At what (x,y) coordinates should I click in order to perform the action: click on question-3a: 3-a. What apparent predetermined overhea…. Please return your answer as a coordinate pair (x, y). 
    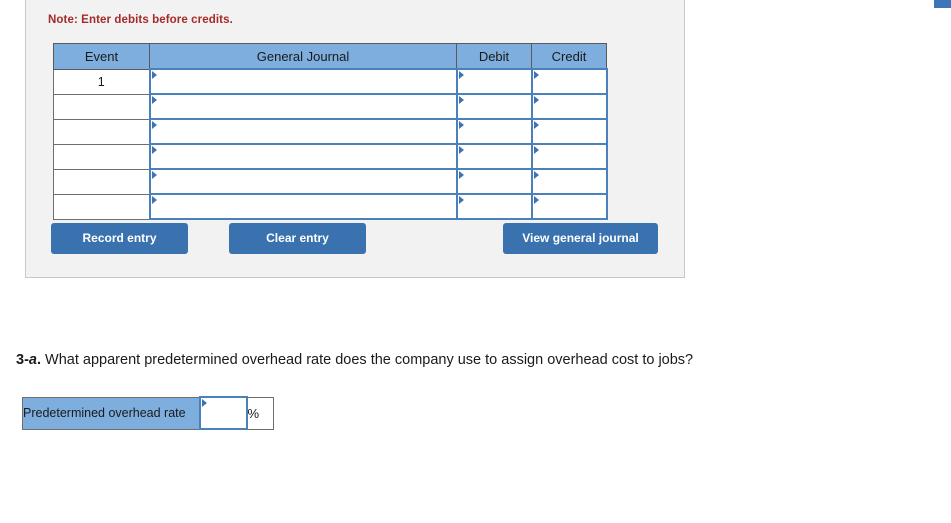
    Looking at the image, I should click on (354, 360).